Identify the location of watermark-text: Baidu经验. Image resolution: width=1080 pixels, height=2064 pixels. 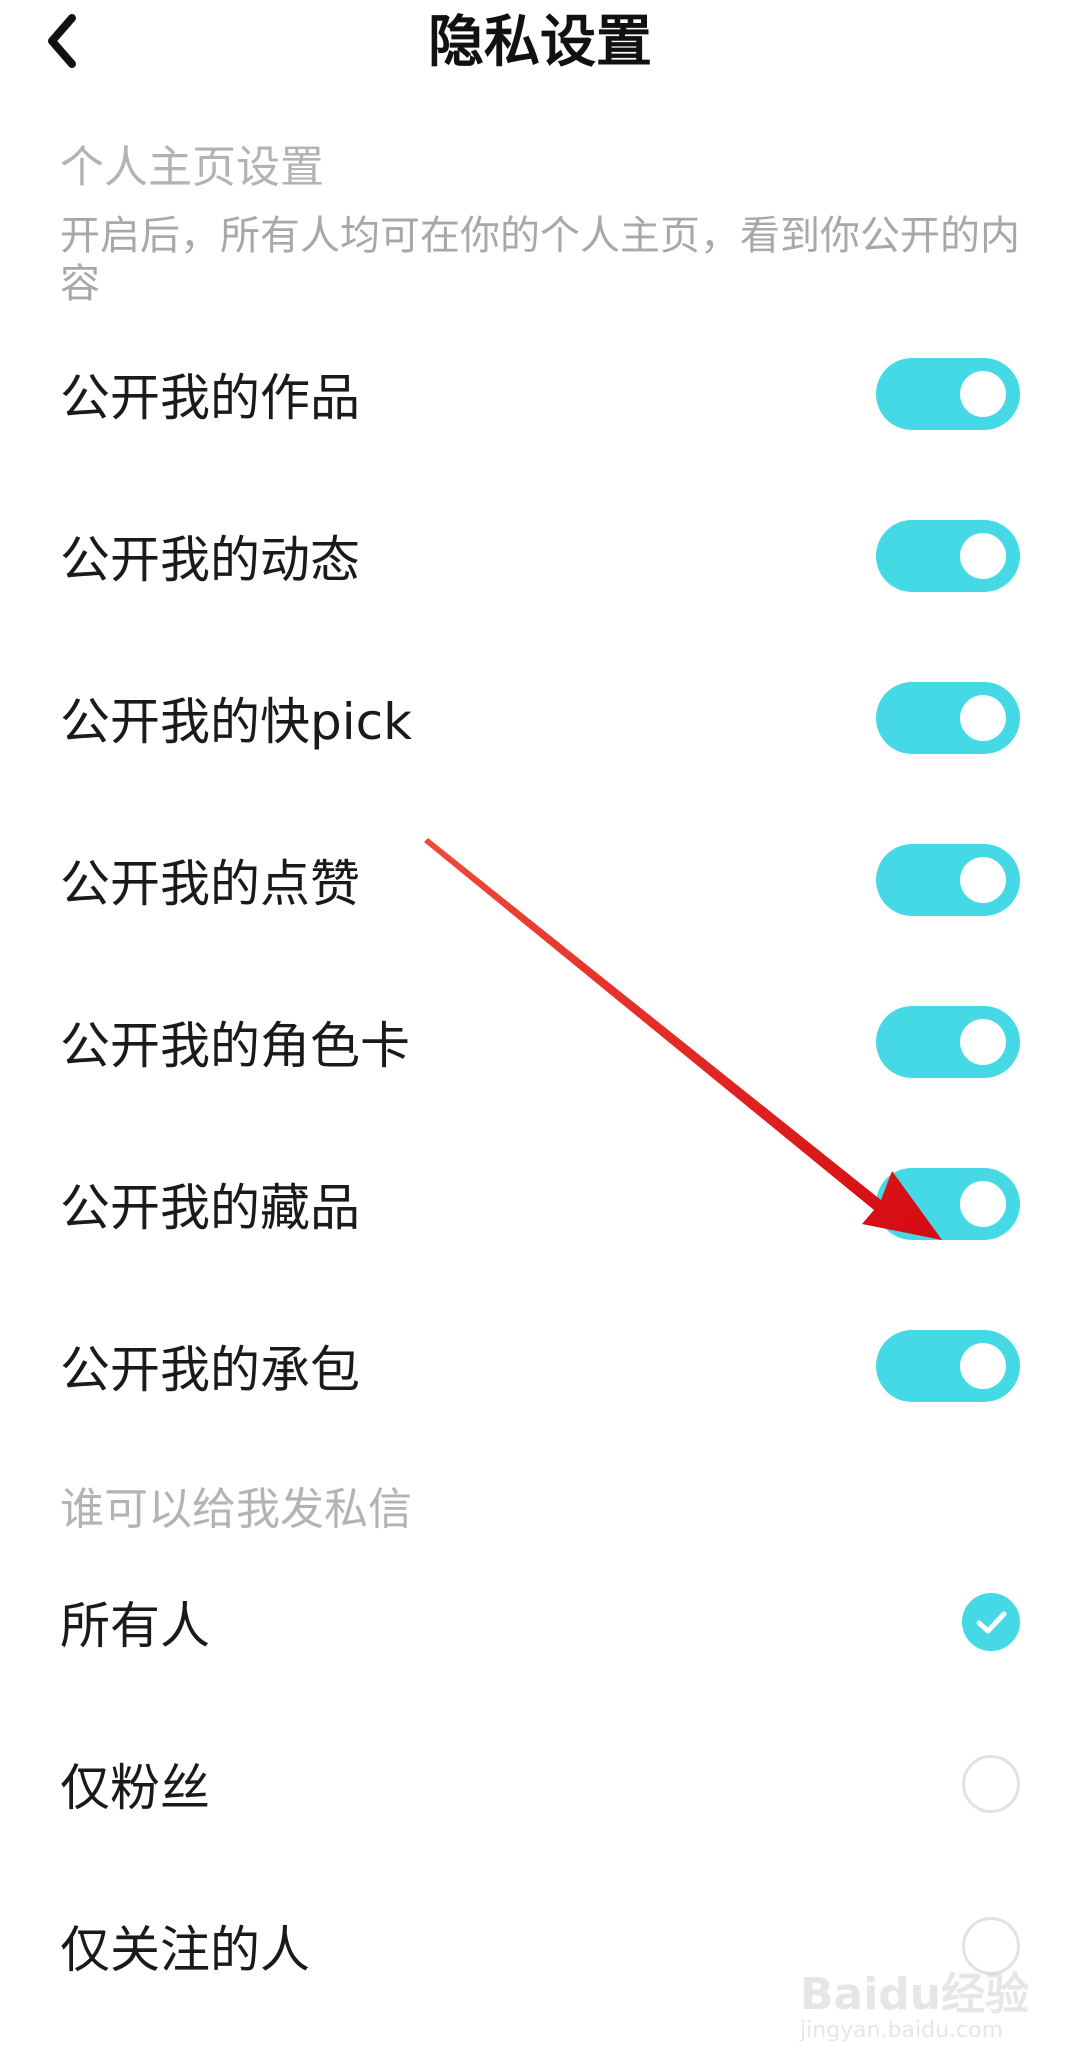
(915, 1994).